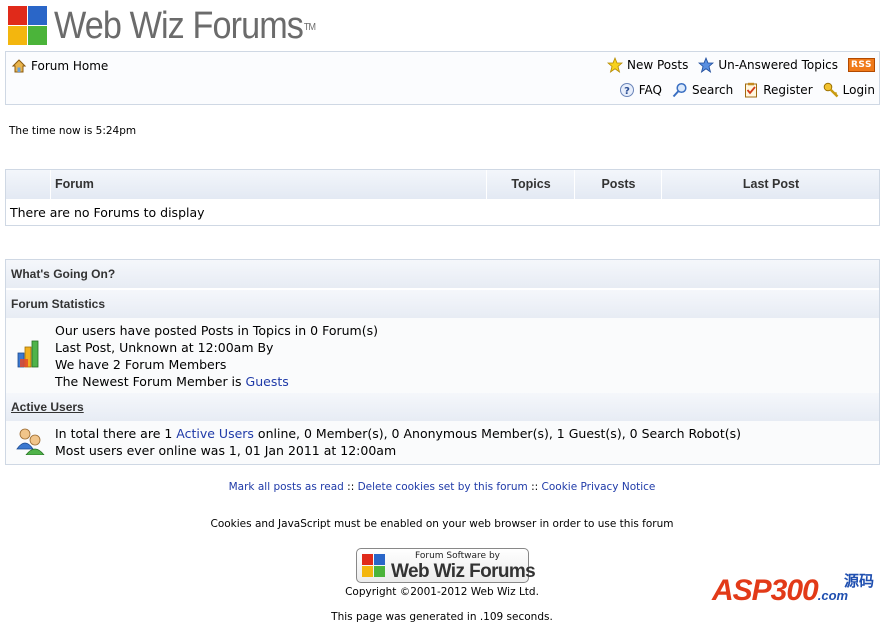 The height and width of the screenshot is (627, 884). Describe the element at coordinates (107, 212) in the screenshot. I see `empty-forums-message: There are no Forums to display` at that location.